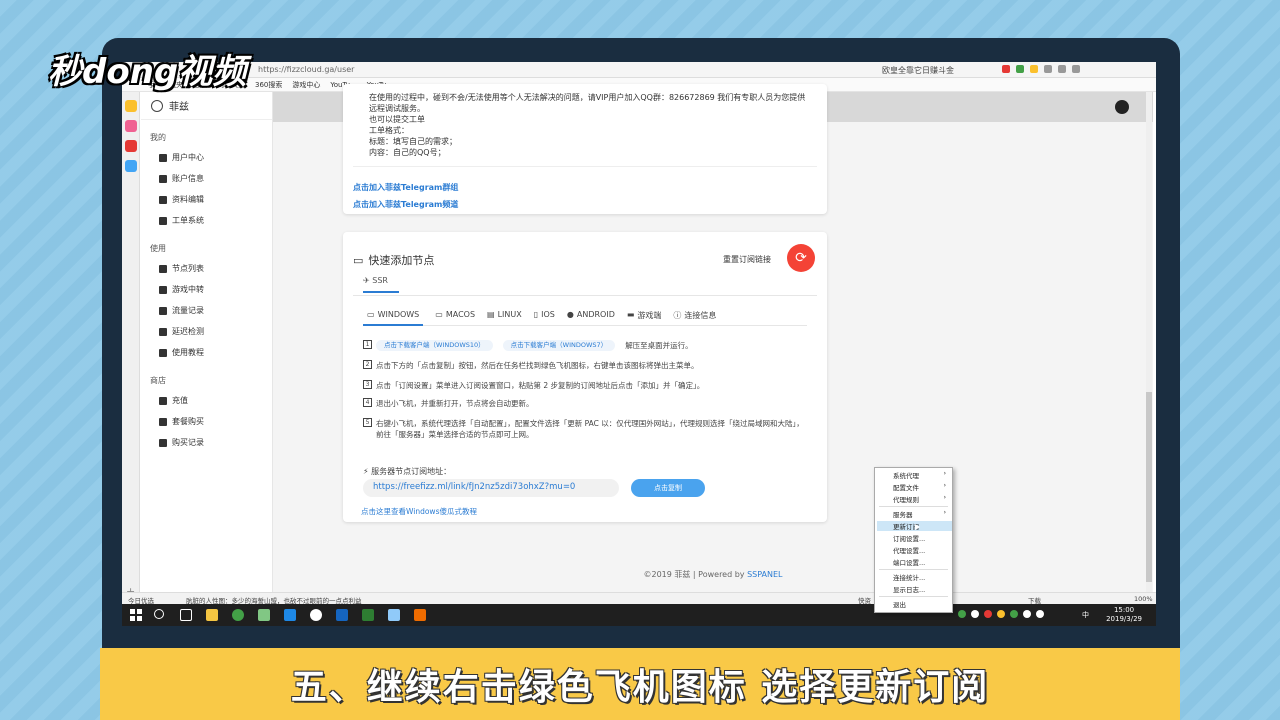 The image size is (1280, 720). I want to click on sidebar-item-user-center: 用户中心, so click(206, 157).